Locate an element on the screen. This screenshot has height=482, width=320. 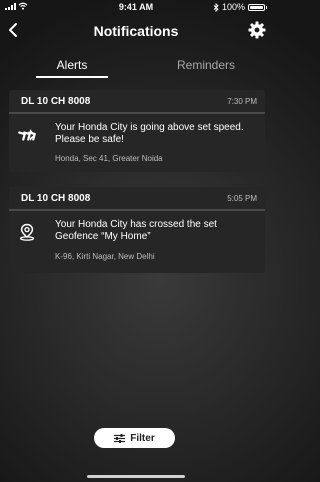
tab-alerts: Alerts is located at coordinates (72, 65).